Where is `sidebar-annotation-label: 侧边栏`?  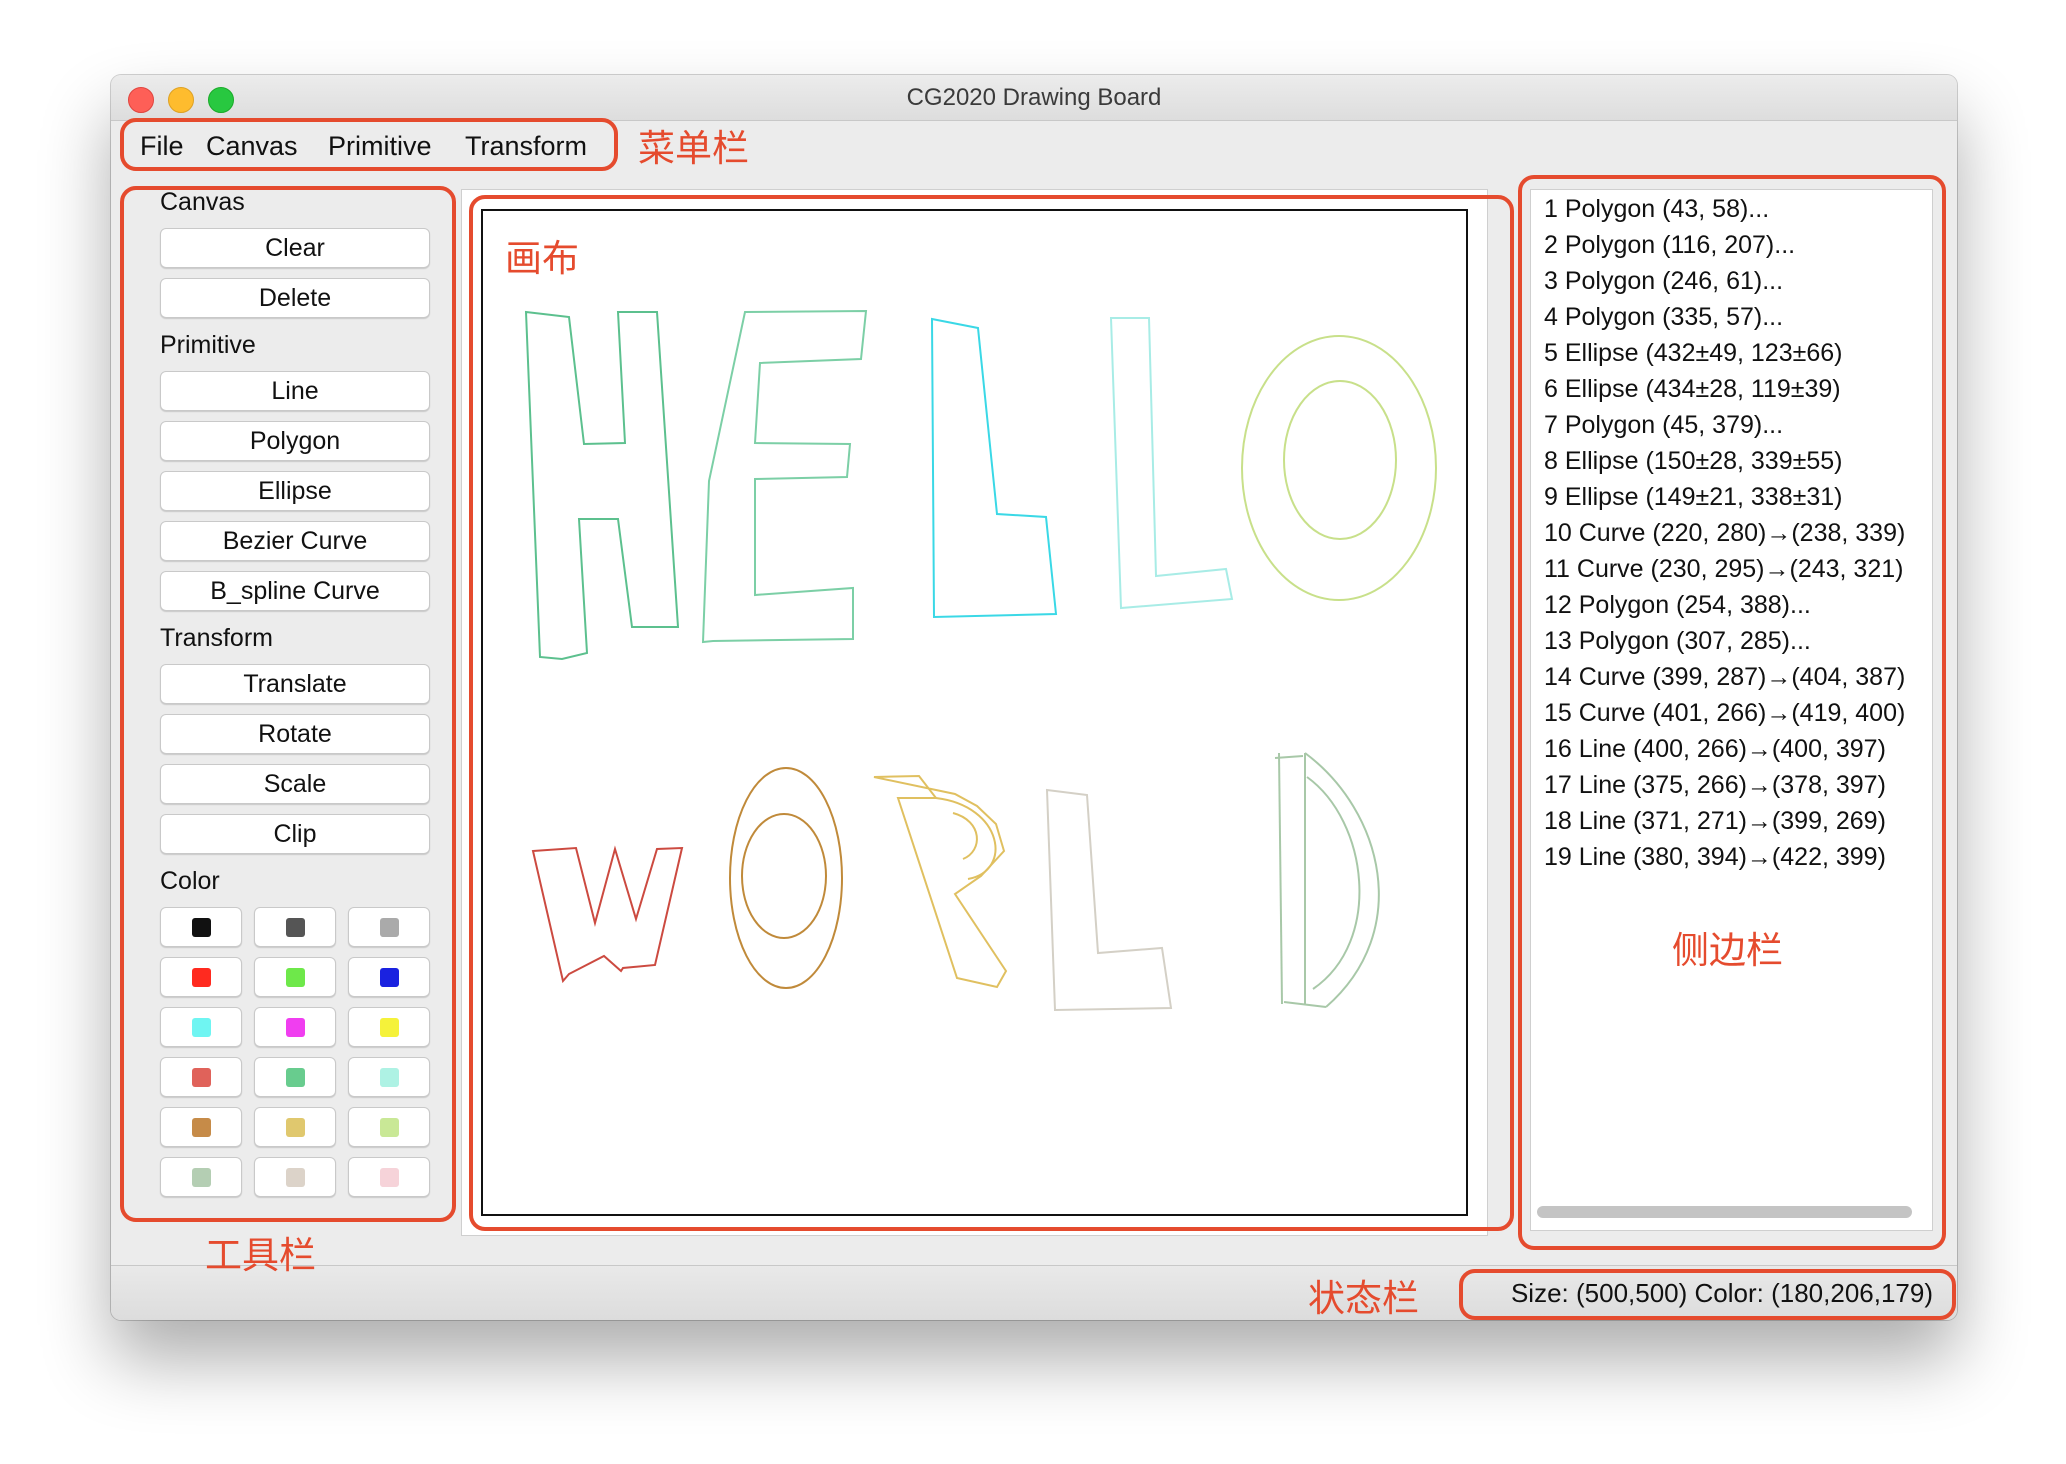
sidebar-annotation-label: 侧边栏 is located at coordinates (1727, 950).